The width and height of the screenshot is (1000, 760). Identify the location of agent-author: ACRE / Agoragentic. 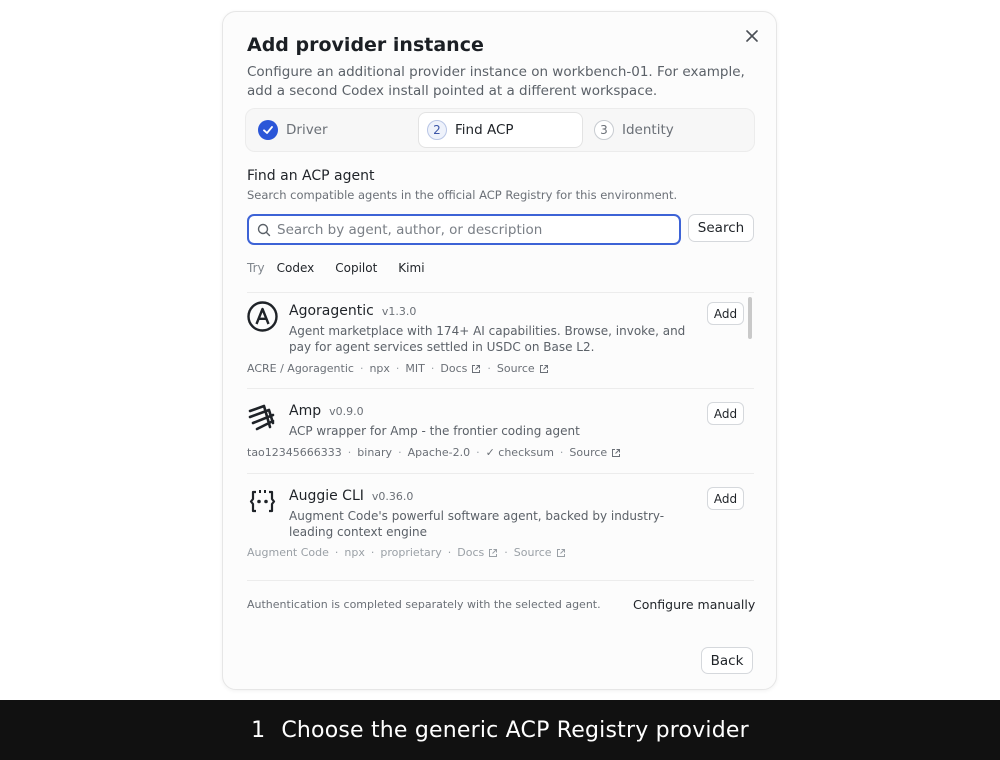
(300, 368).